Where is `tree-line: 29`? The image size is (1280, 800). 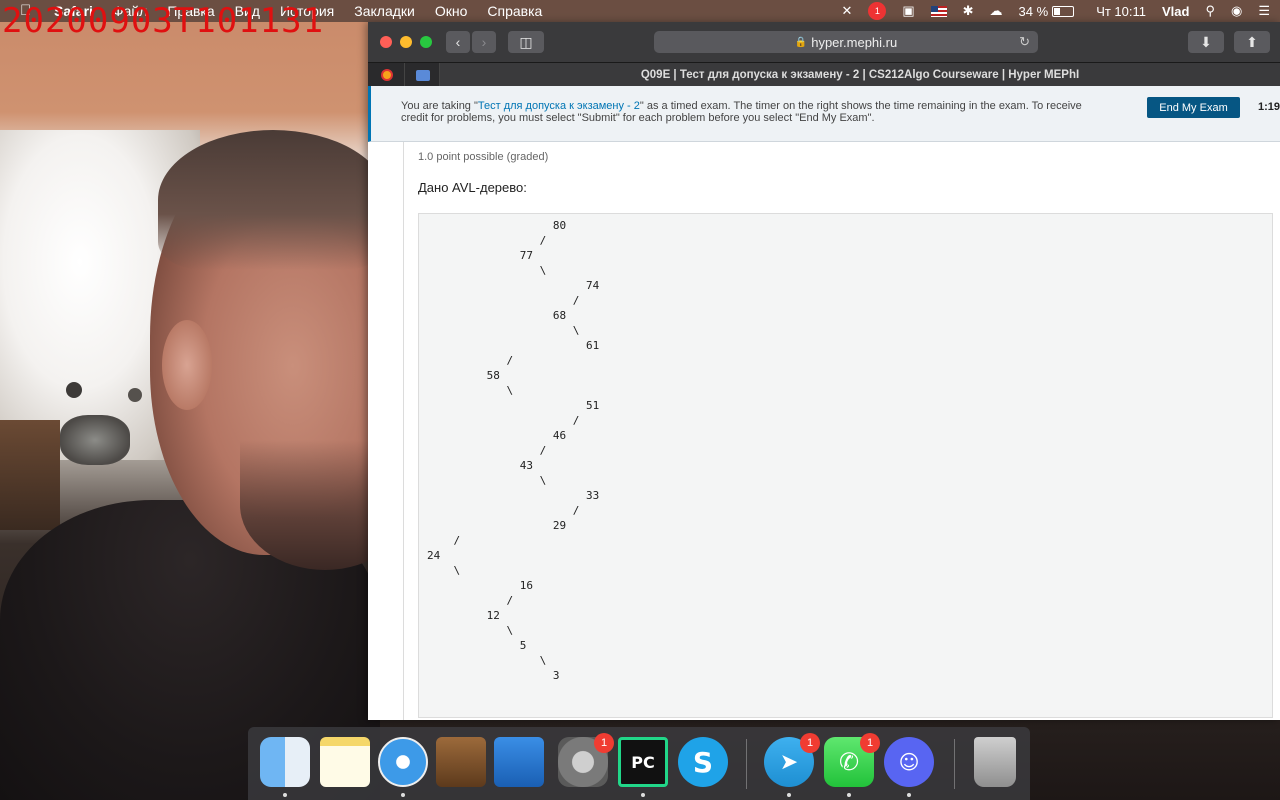 tree-line: 29 is located at coordinates (497, 525).